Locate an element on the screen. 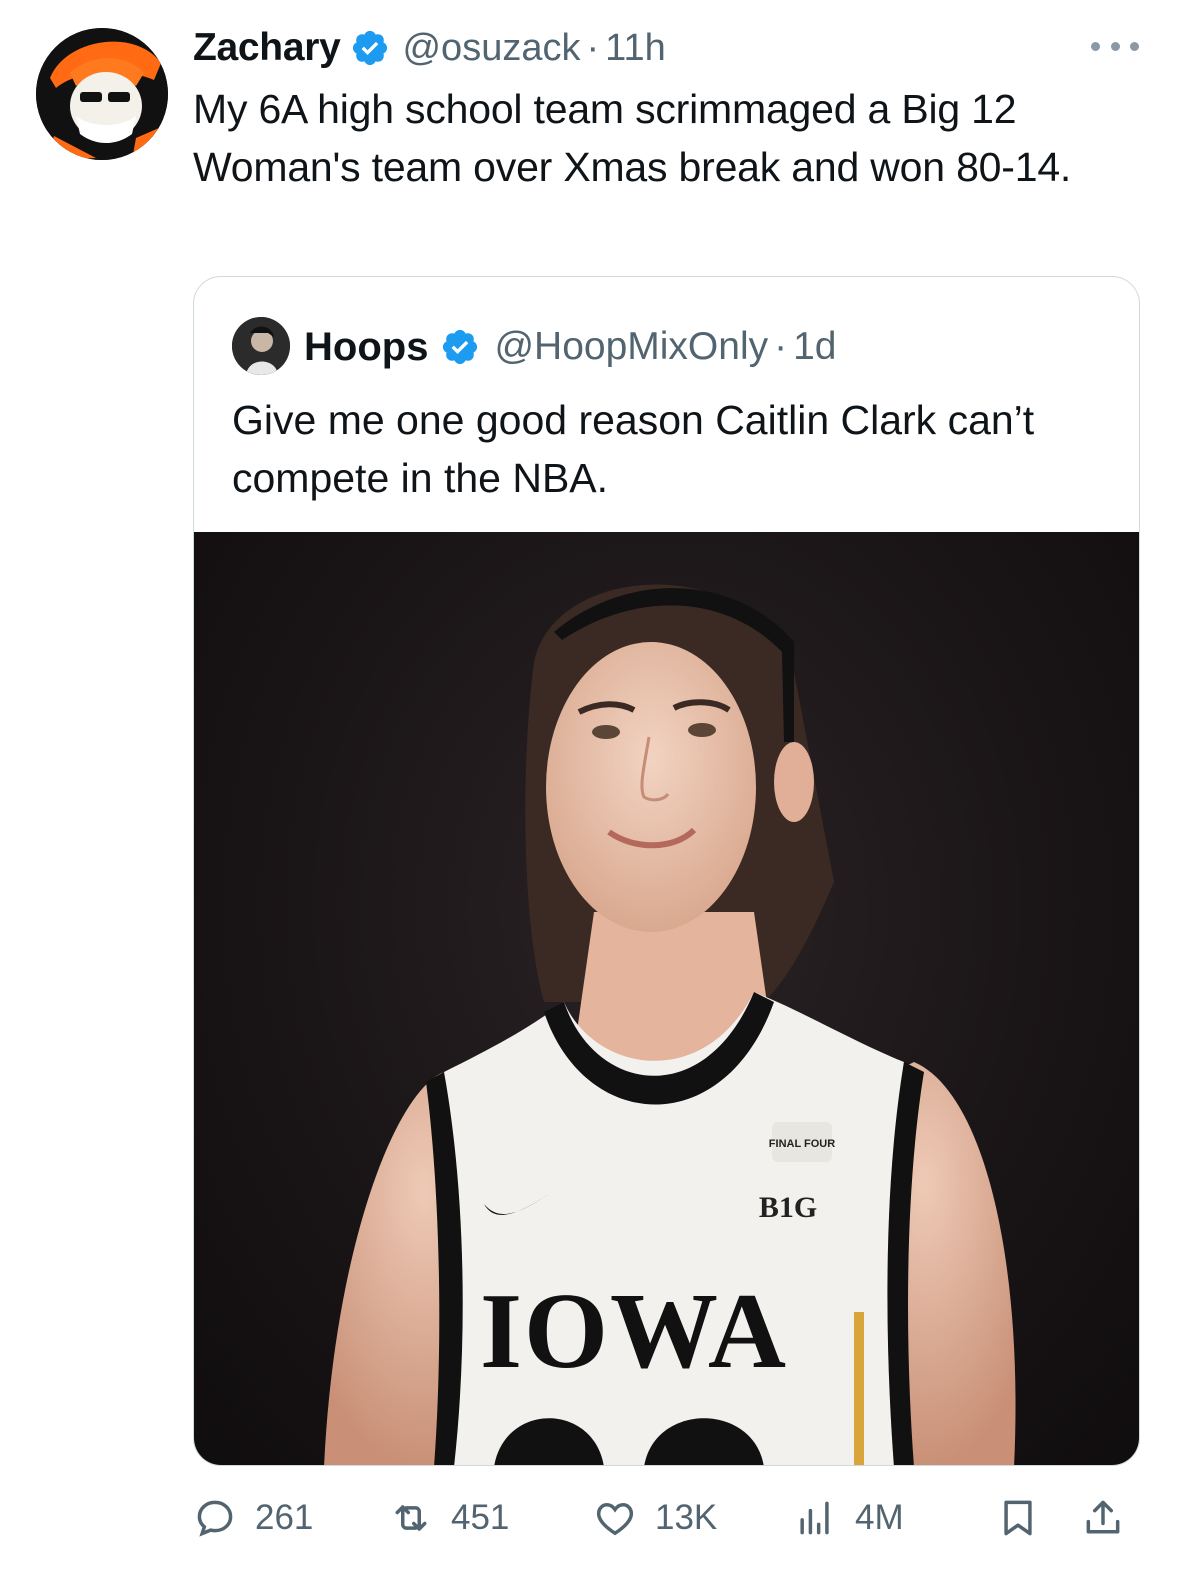 The height and width of the screenshot is (1569, 1179). tweet-header: Zachary @osuzack · 11h is located at coordinates (429, 48).